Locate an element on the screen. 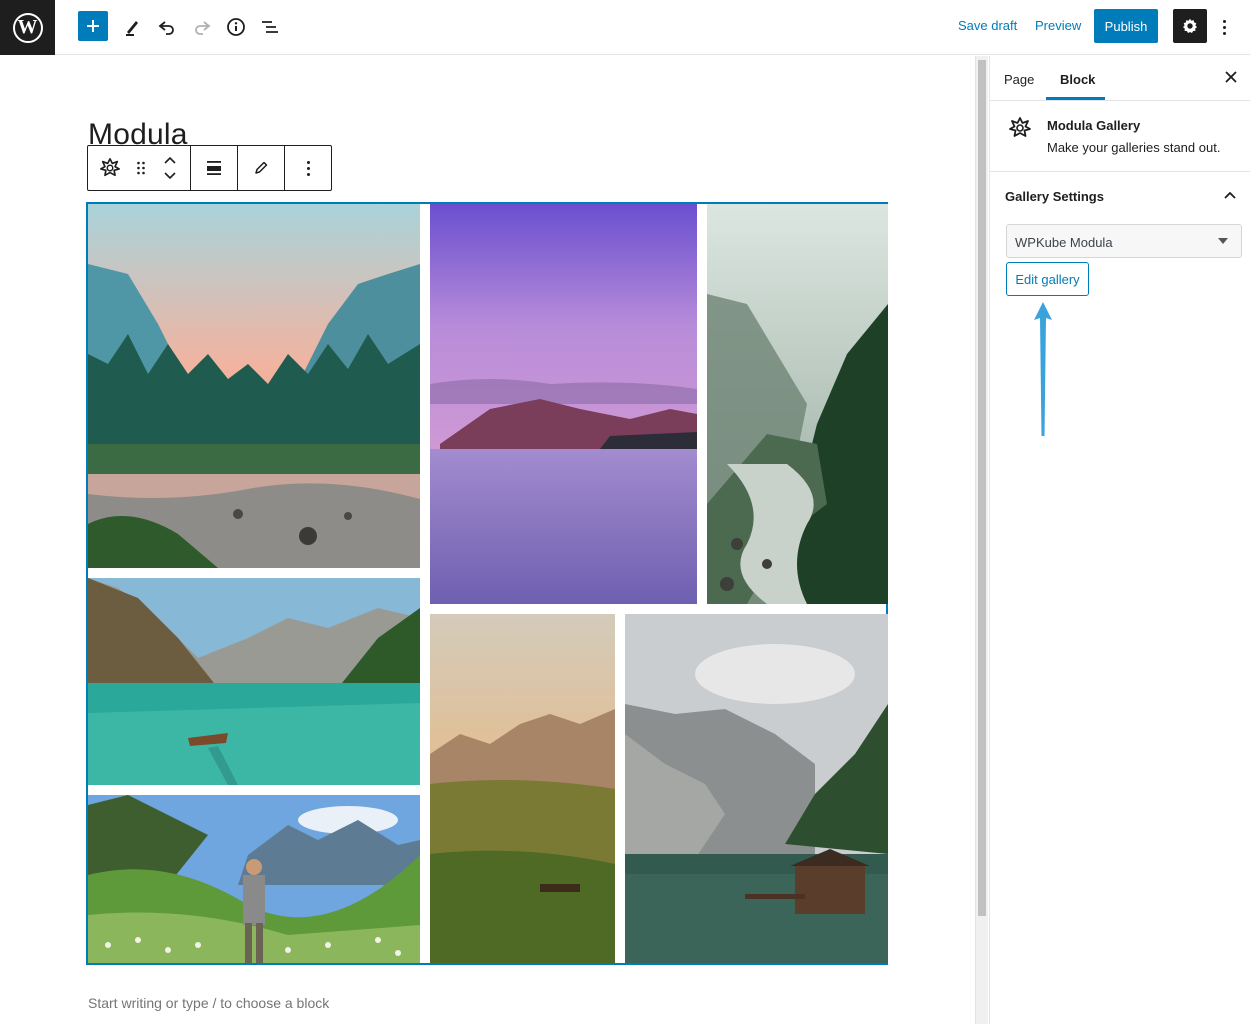  annotation-arrow-icon is located at coordinates (1043, 369).